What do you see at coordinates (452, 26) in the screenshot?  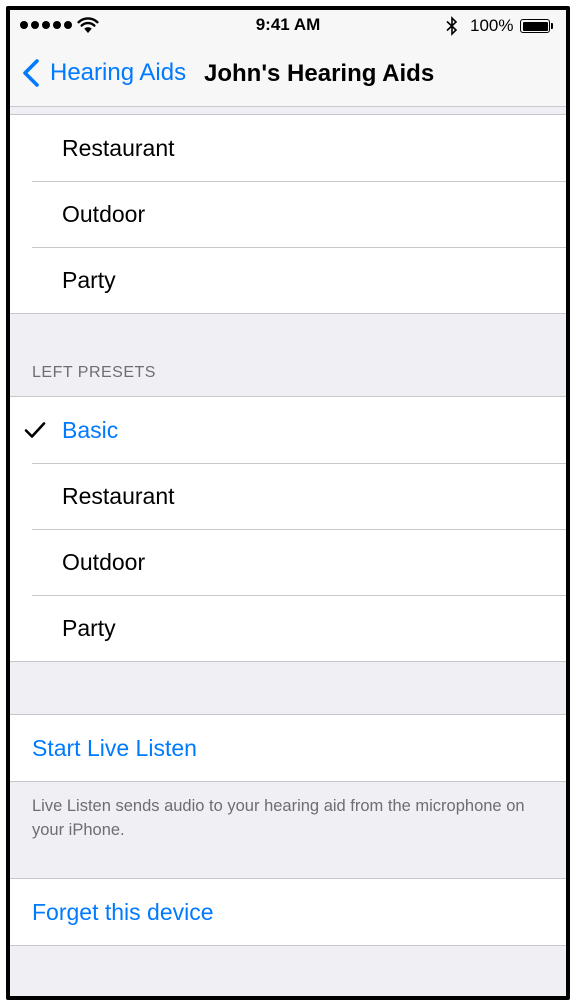 I see `bluetooth-icon` at bounding box center [452, 26].